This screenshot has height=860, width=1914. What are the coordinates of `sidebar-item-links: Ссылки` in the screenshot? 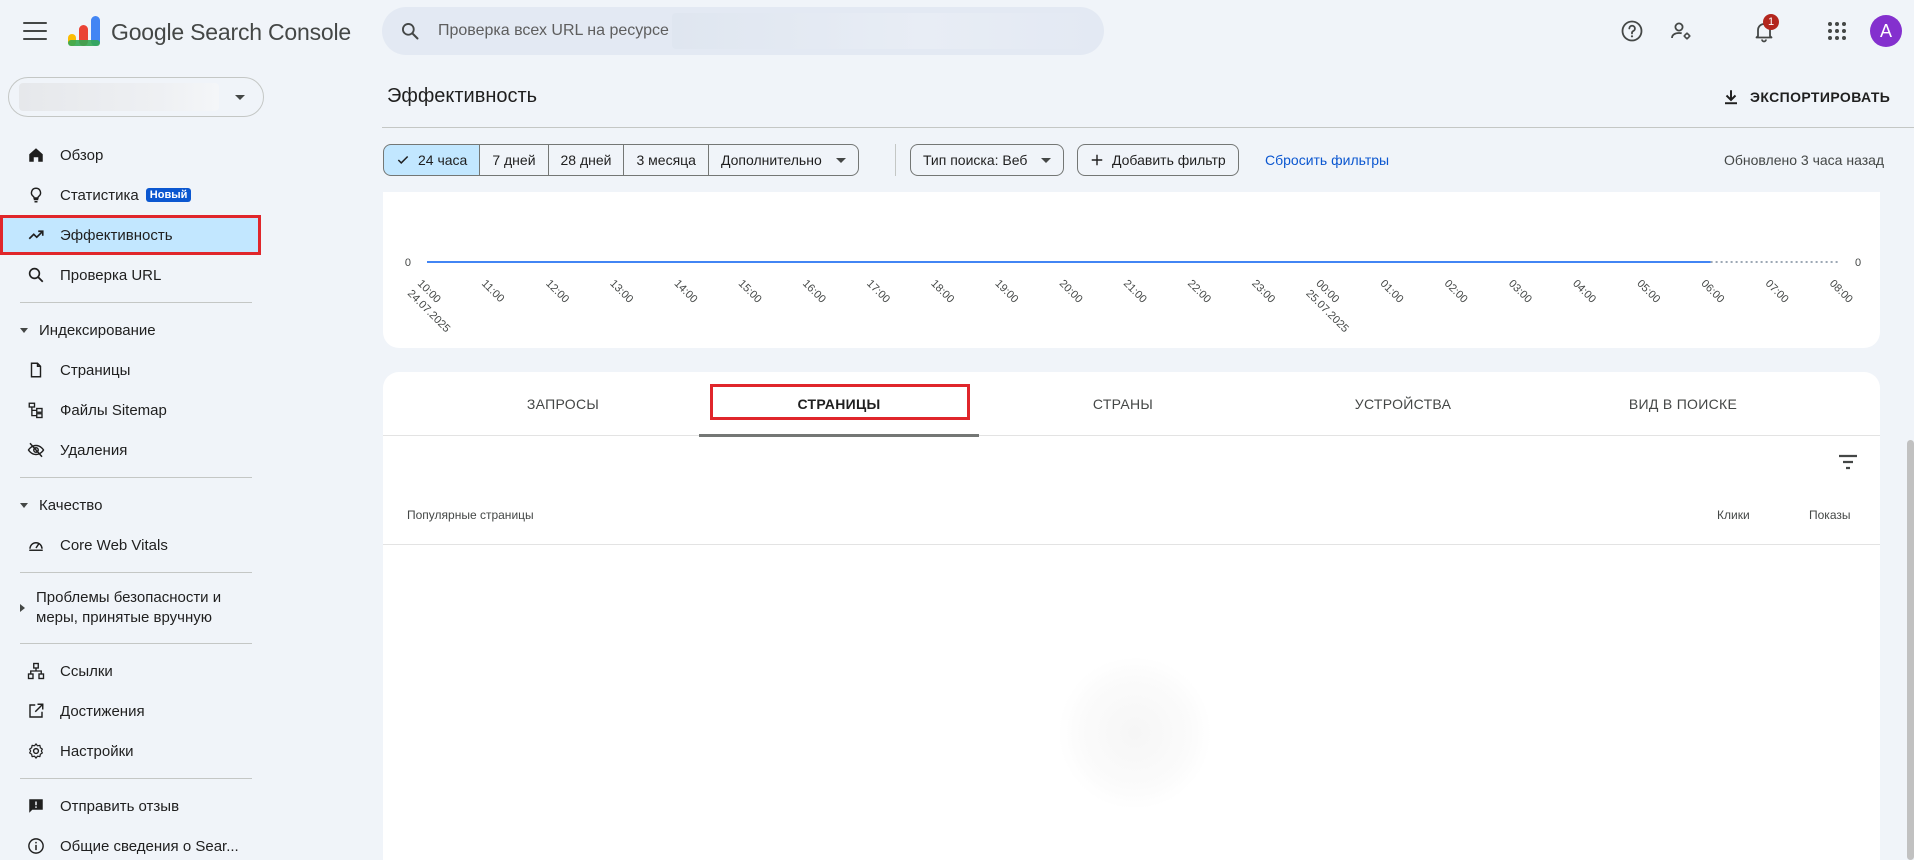 It's located at (131, 671).